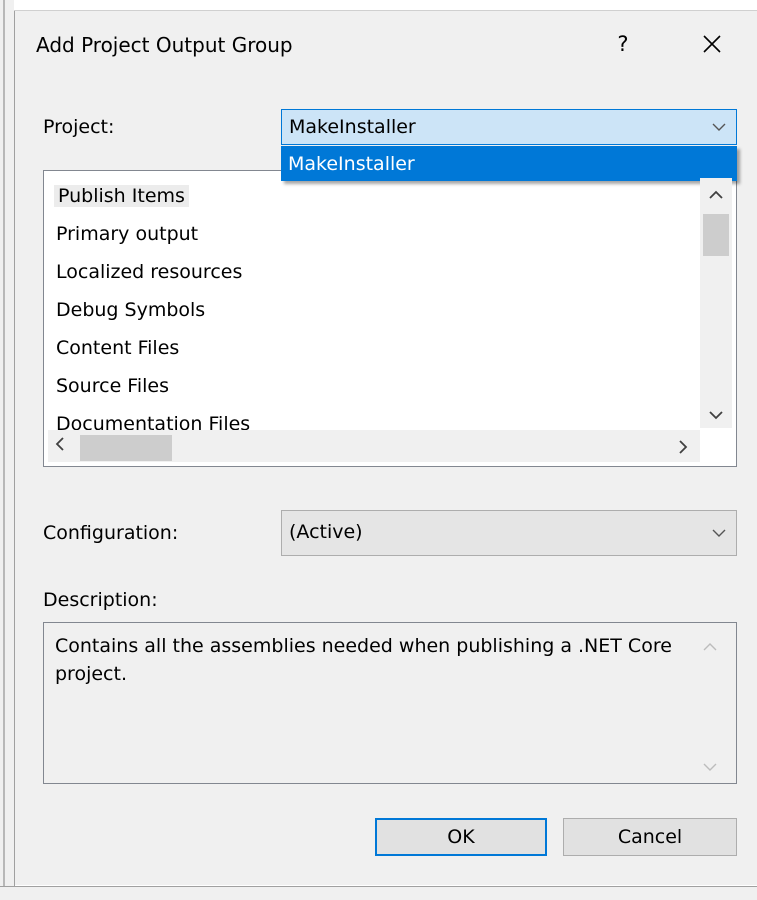  I want to click on configuration-combobox: (Active), so click(509, 533).